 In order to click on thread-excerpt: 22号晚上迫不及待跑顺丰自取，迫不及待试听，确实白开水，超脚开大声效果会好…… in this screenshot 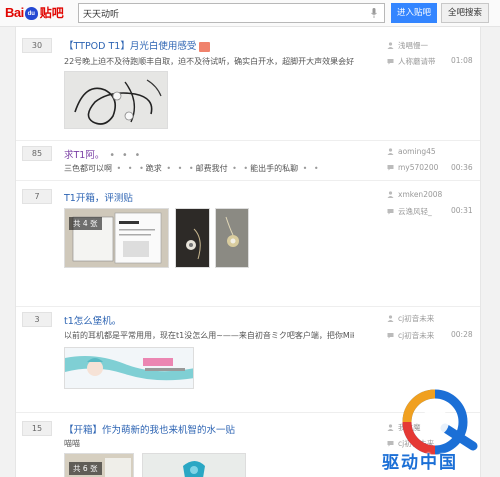, I will do `click(209, 61)`.